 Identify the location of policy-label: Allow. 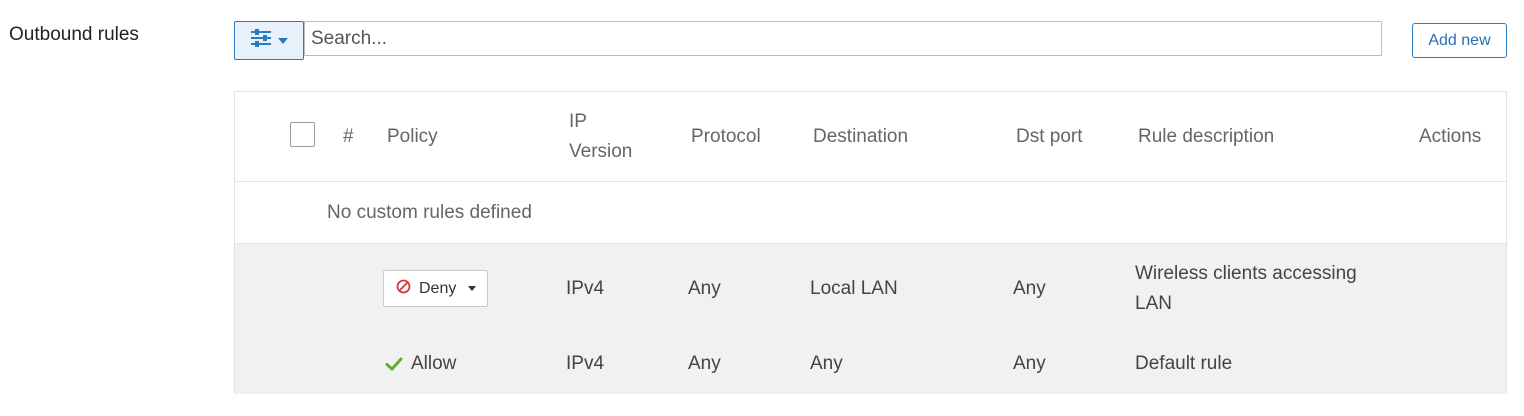
(434, 363).